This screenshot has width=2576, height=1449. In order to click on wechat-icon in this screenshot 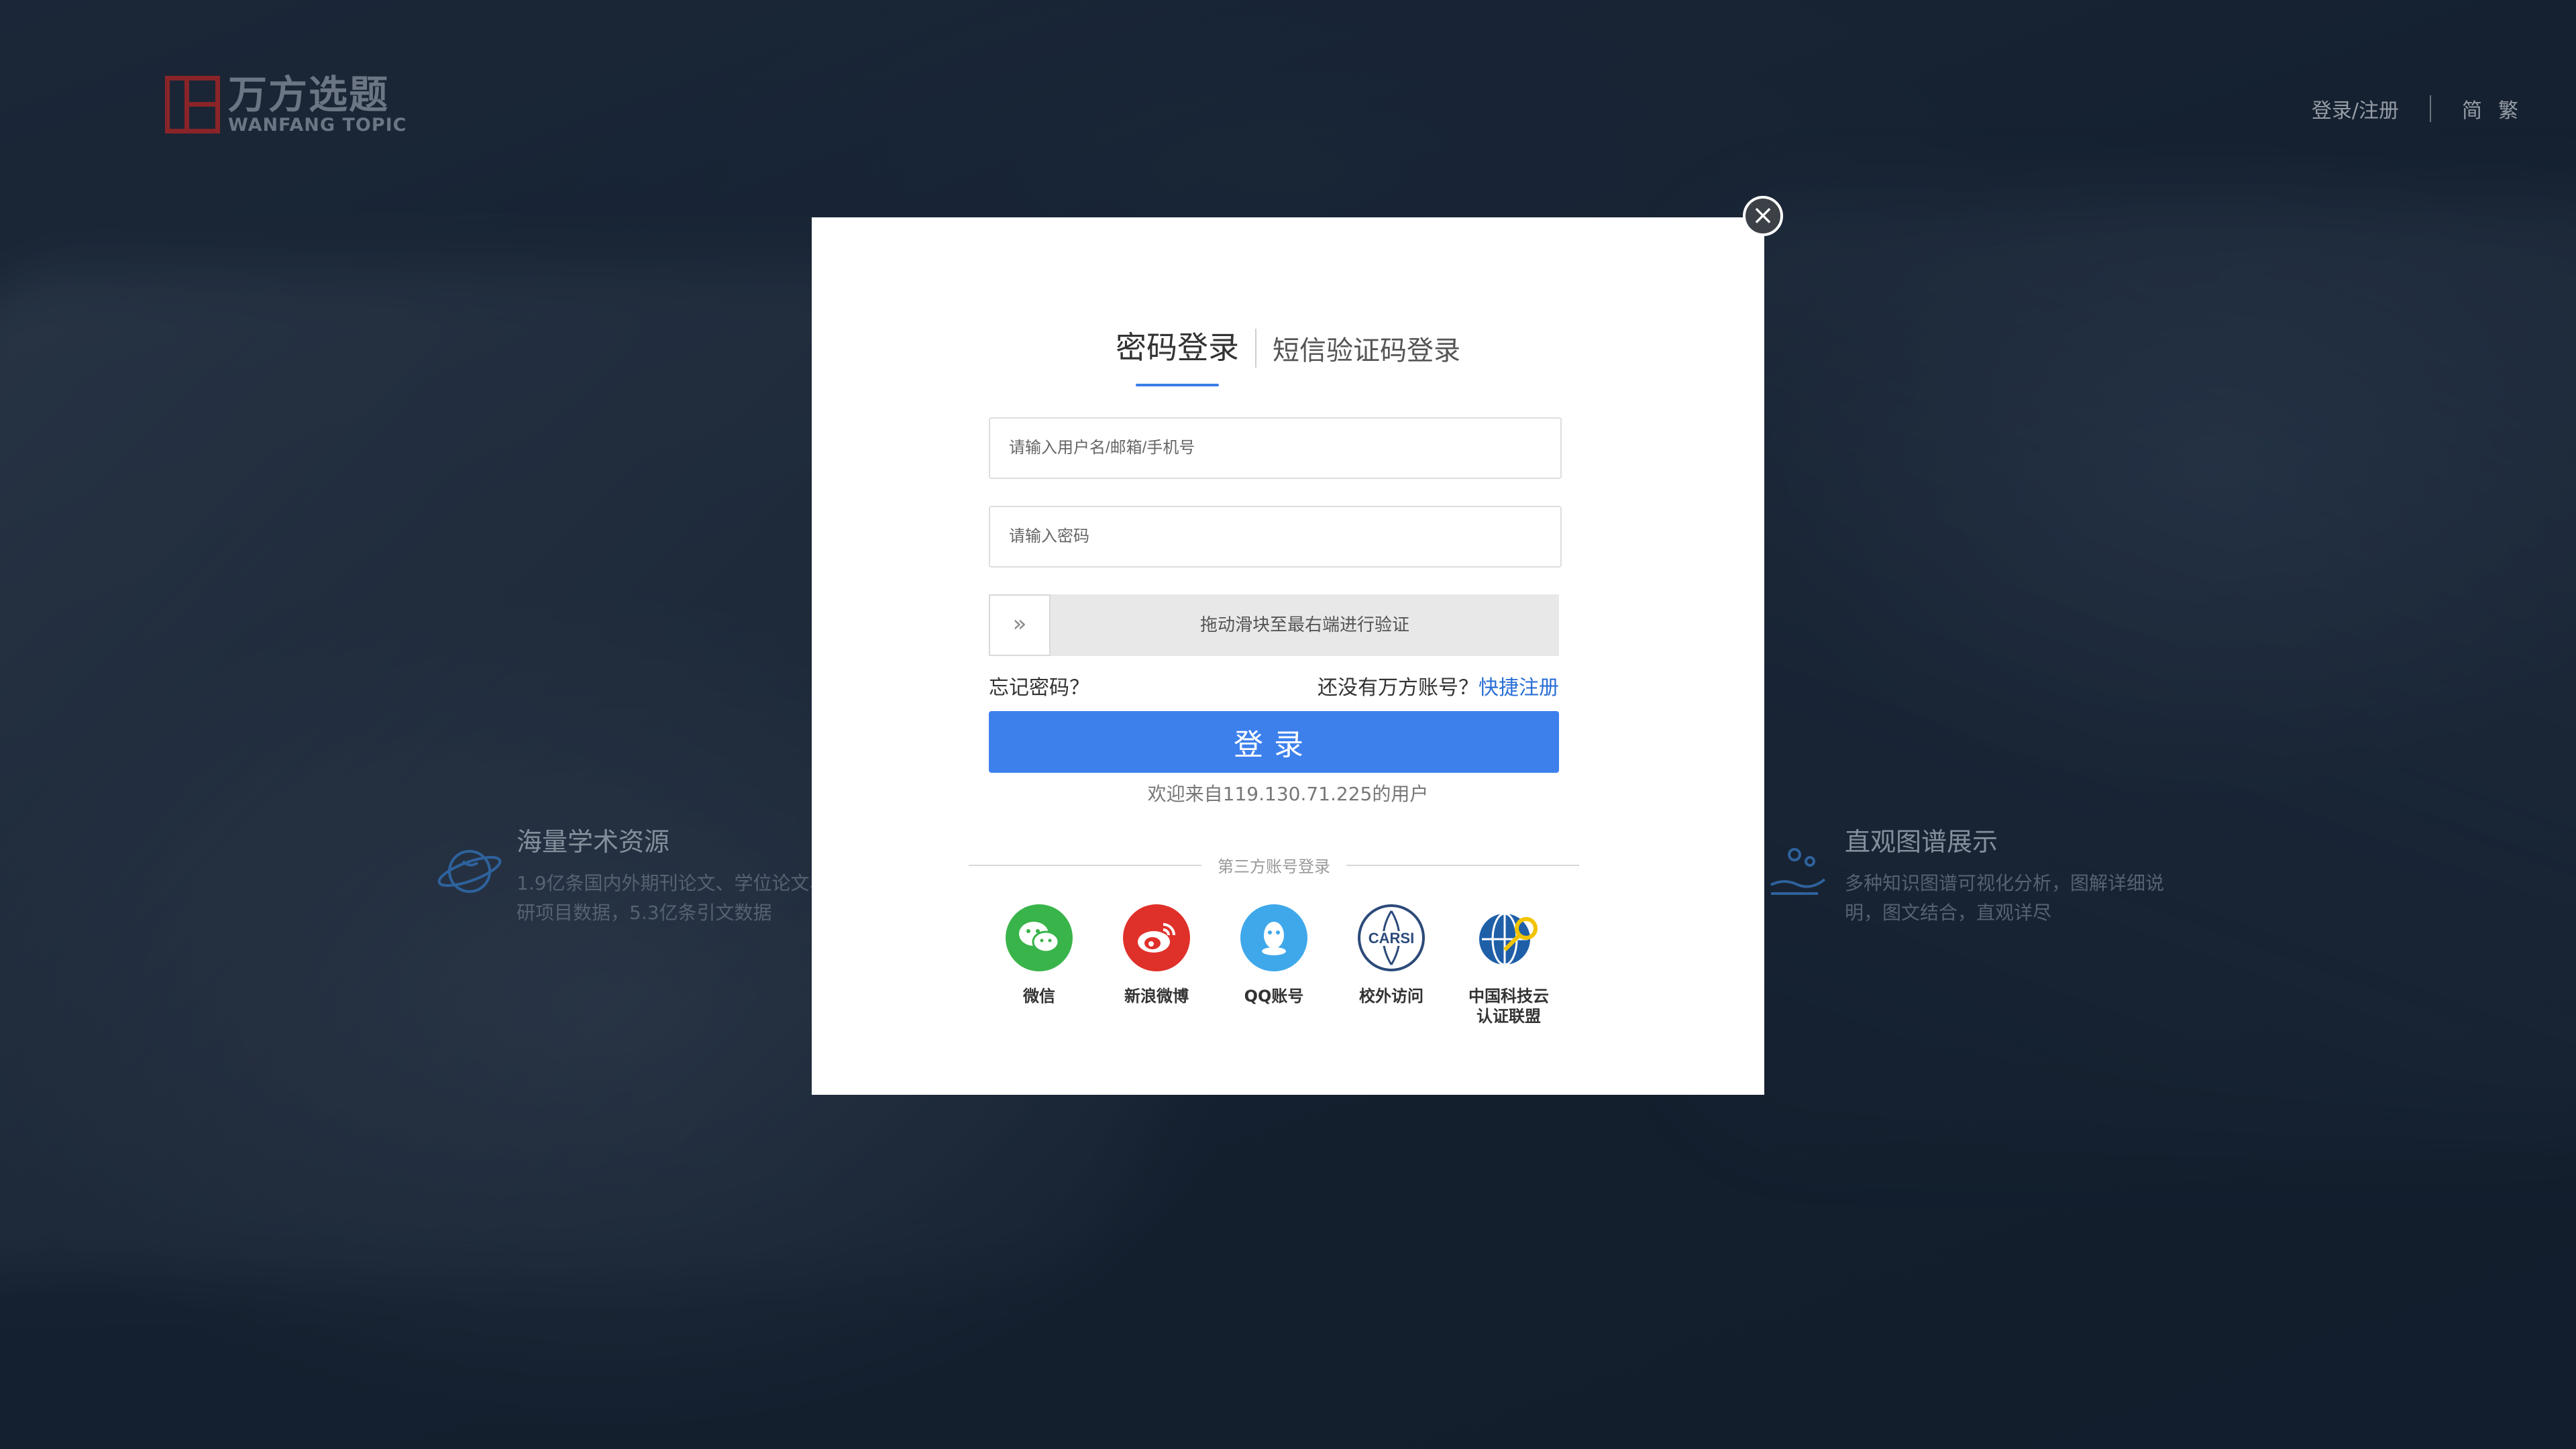, I will do `click(1039, 937)`.